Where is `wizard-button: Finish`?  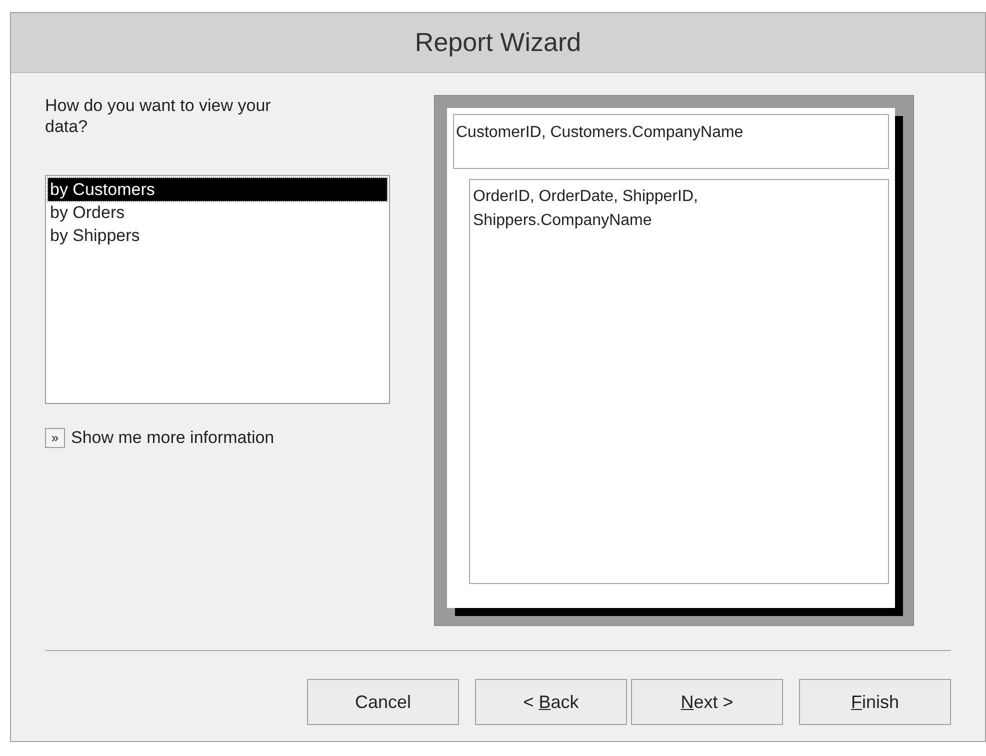 wizard-button: Finish is located at coordinates (875, 702).